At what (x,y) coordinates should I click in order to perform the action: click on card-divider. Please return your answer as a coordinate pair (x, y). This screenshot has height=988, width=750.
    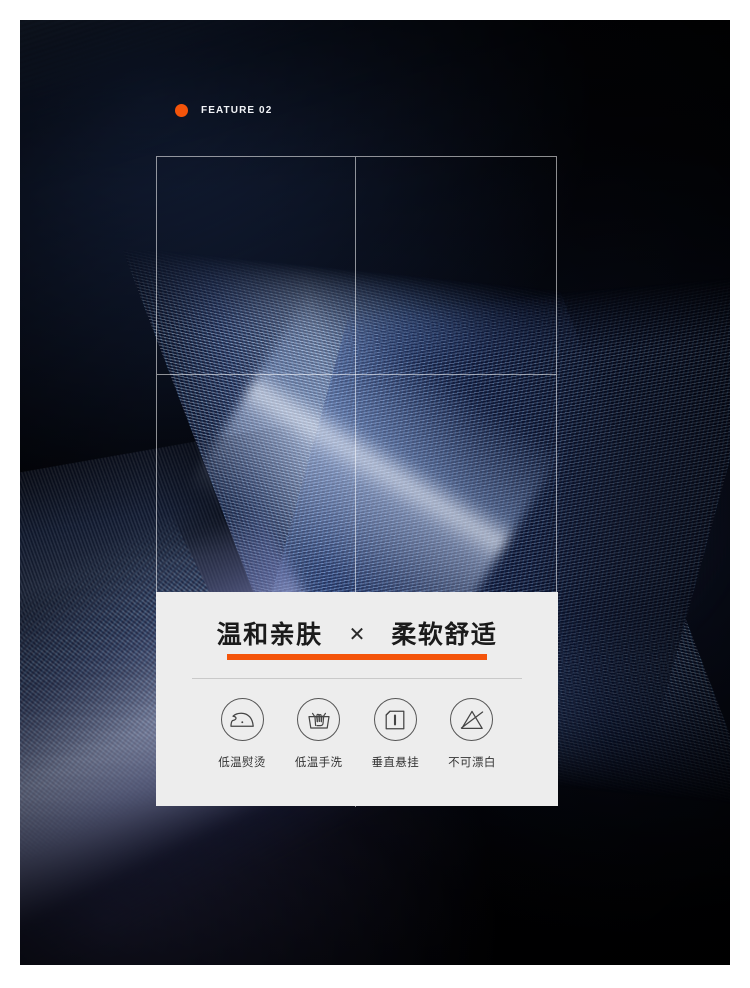
    Looking at the image, I should click on (357, 678).